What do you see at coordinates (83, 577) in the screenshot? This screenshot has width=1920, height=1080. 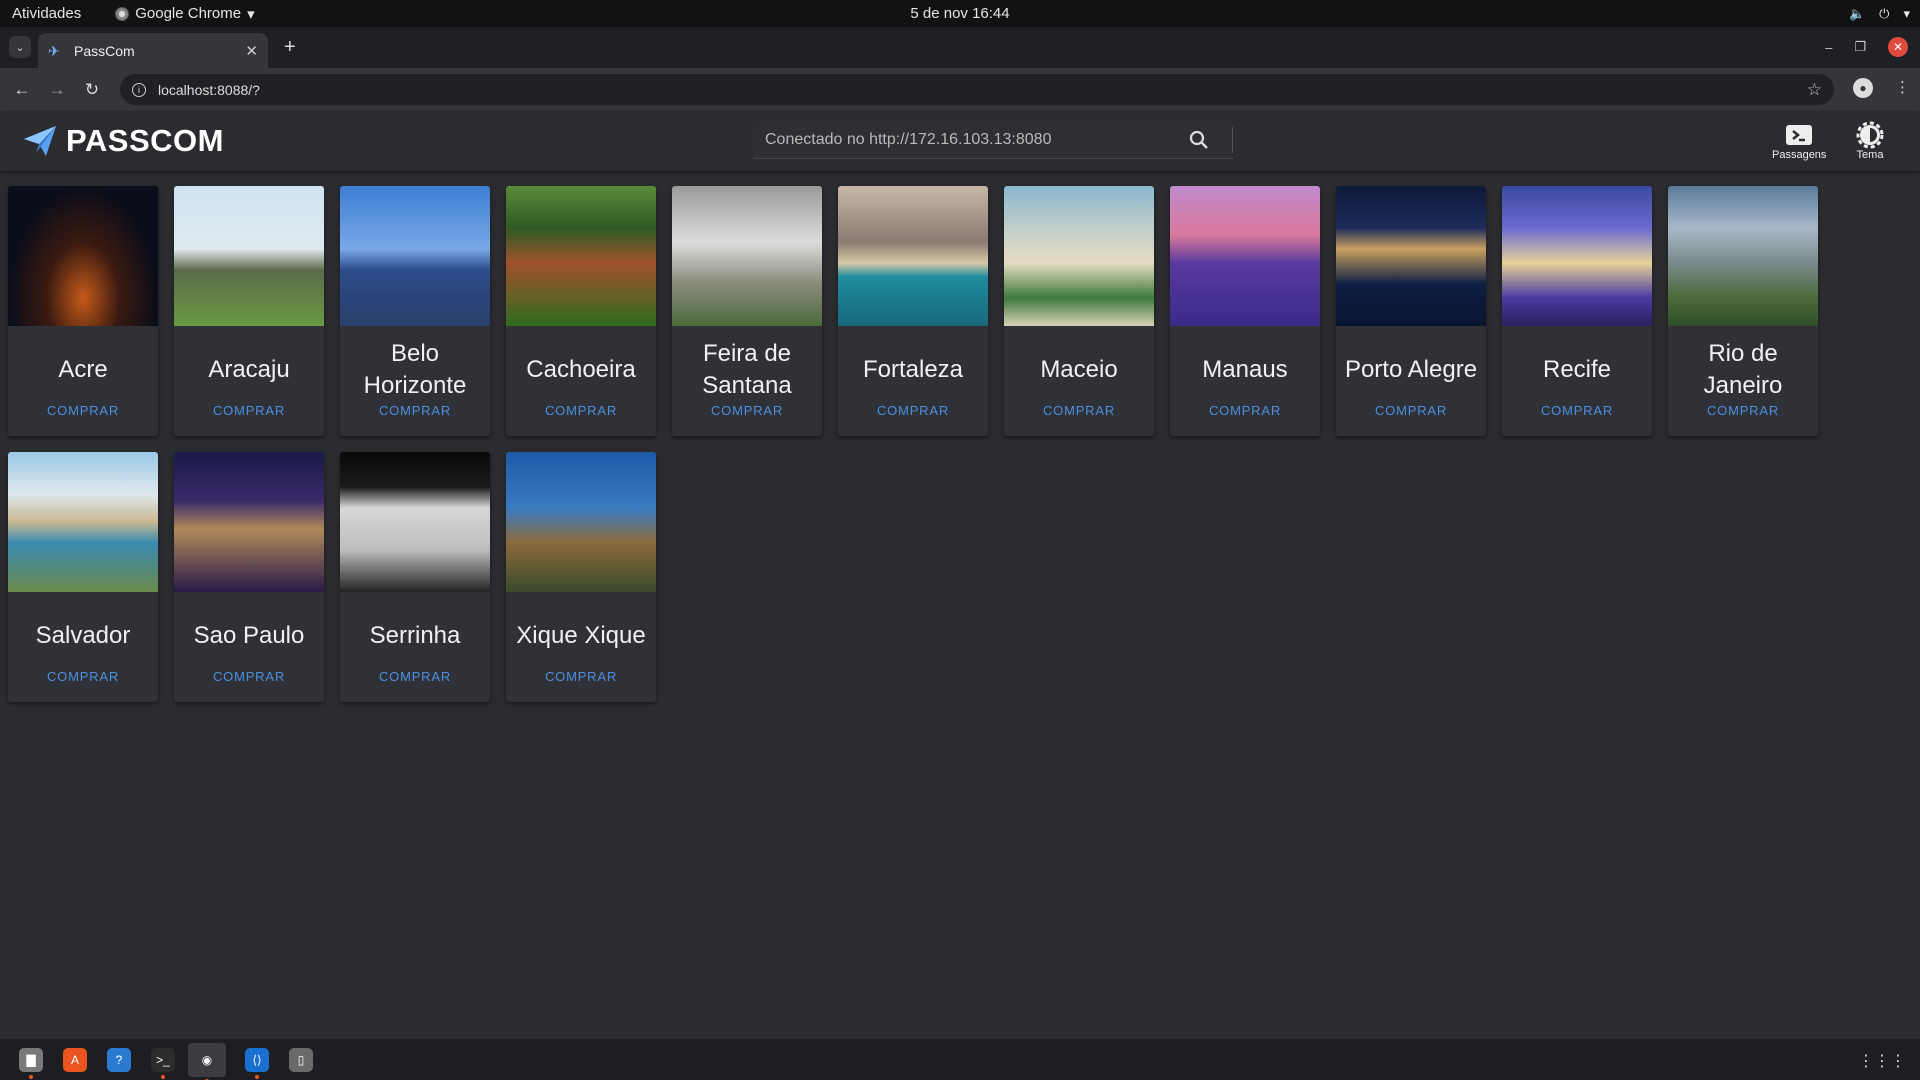 I see `city-card: Salvador COMPRAR` at bounding box center [83, 577].